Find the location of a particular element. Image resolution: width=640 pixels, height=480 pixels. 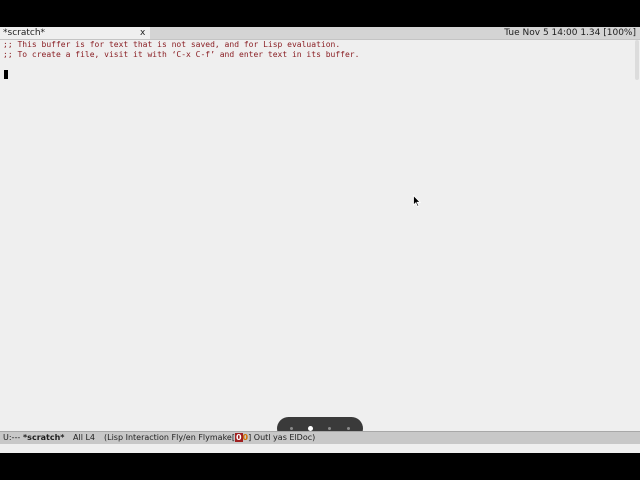

modeline-modes-suffix: ] Outl yas ElDoc) is located at coordinates (282, 437).